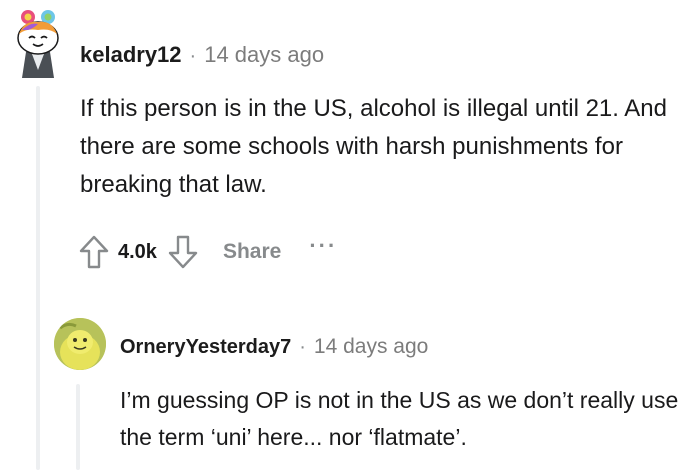  Describe the element at coordinates (183, 252) in the screenshot. I see `downvote-icon` at that location.